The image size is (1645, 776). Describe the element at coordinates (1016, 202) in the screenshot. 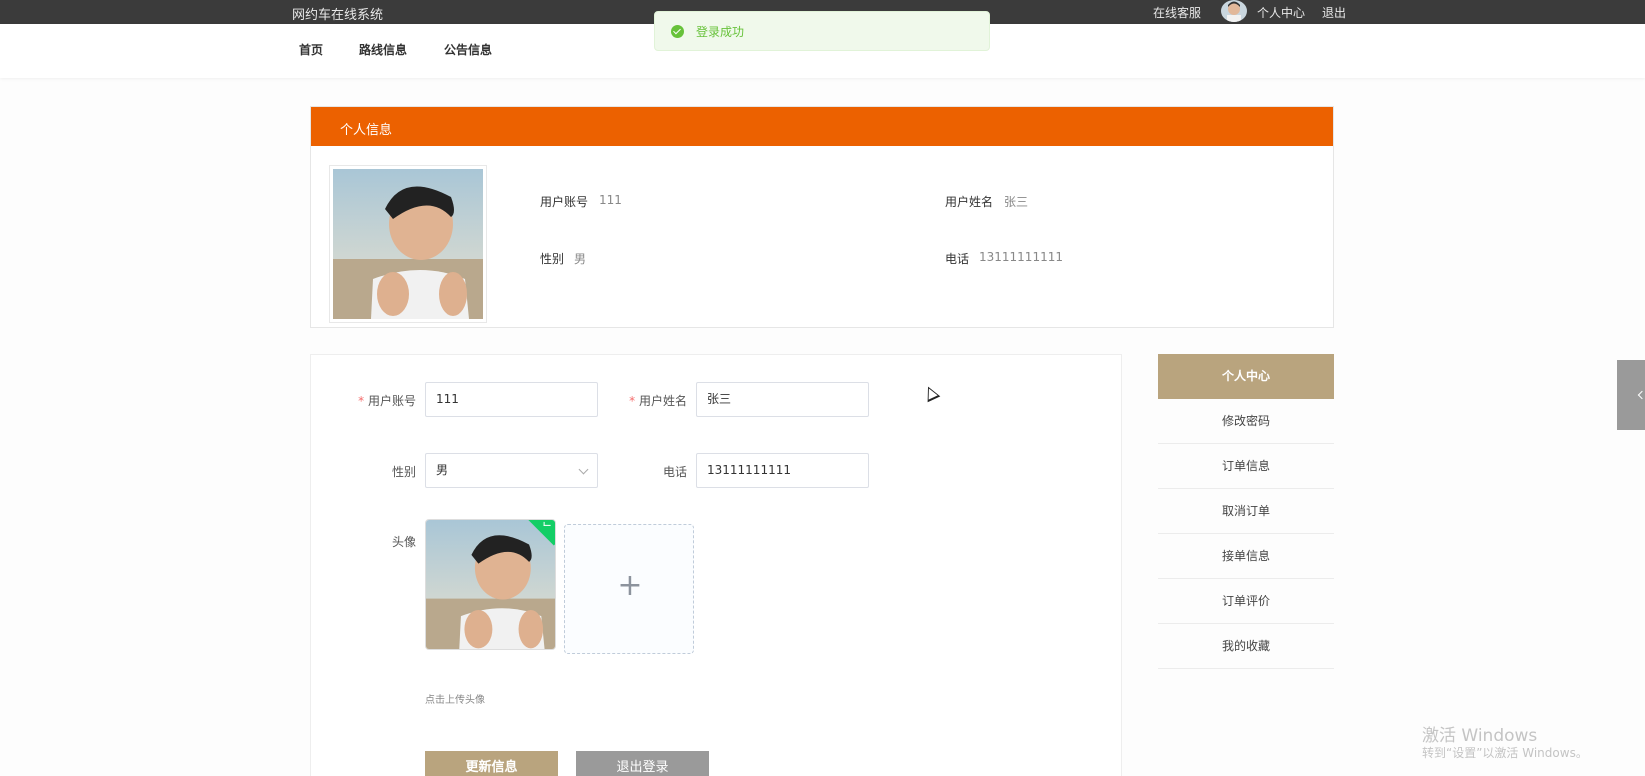

I see `info-name-value: 张三` at that location.